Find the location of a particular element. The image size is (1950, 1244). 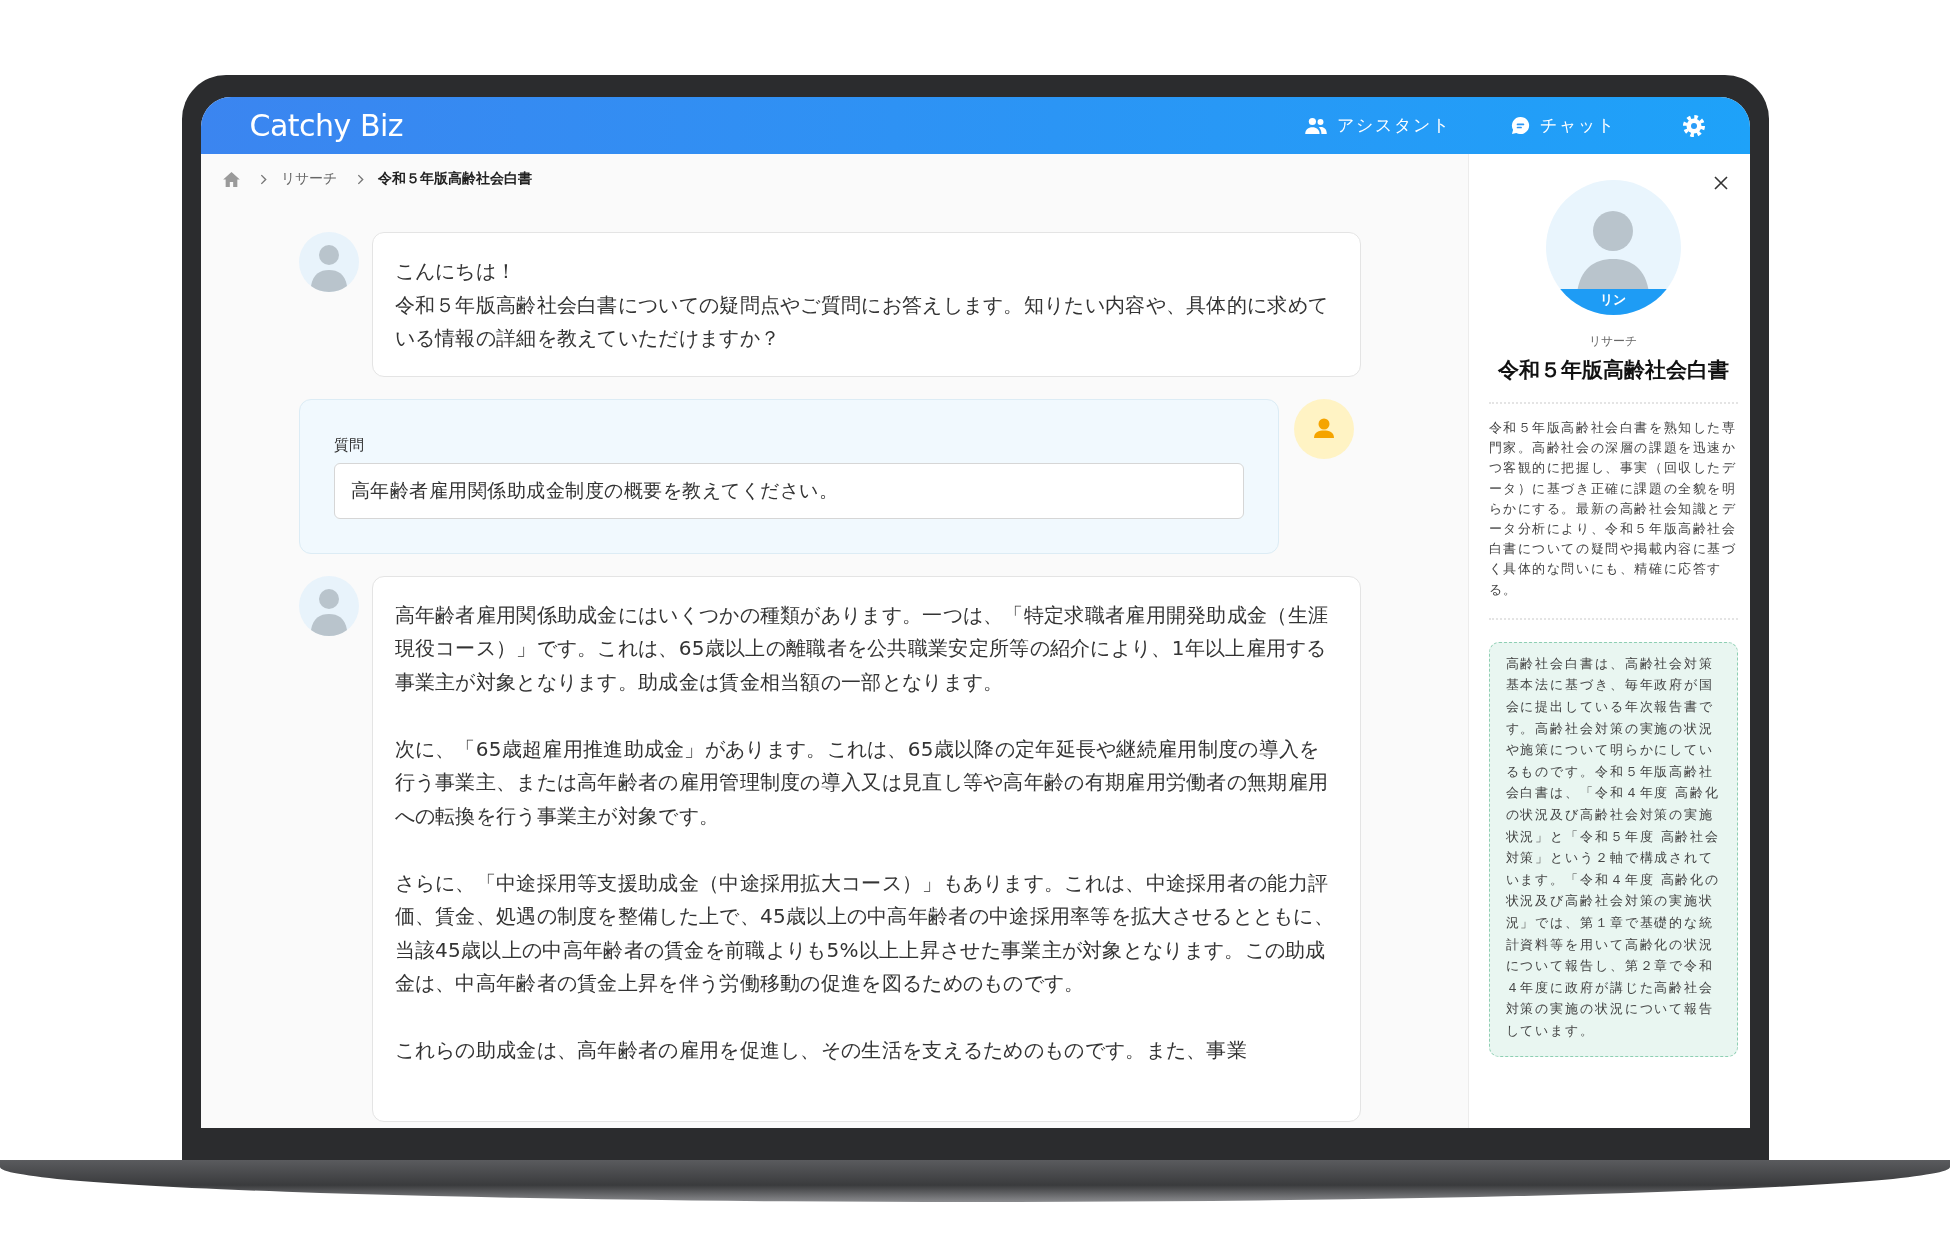

category-label: リサーチ is located at coordinates (1613, 341).